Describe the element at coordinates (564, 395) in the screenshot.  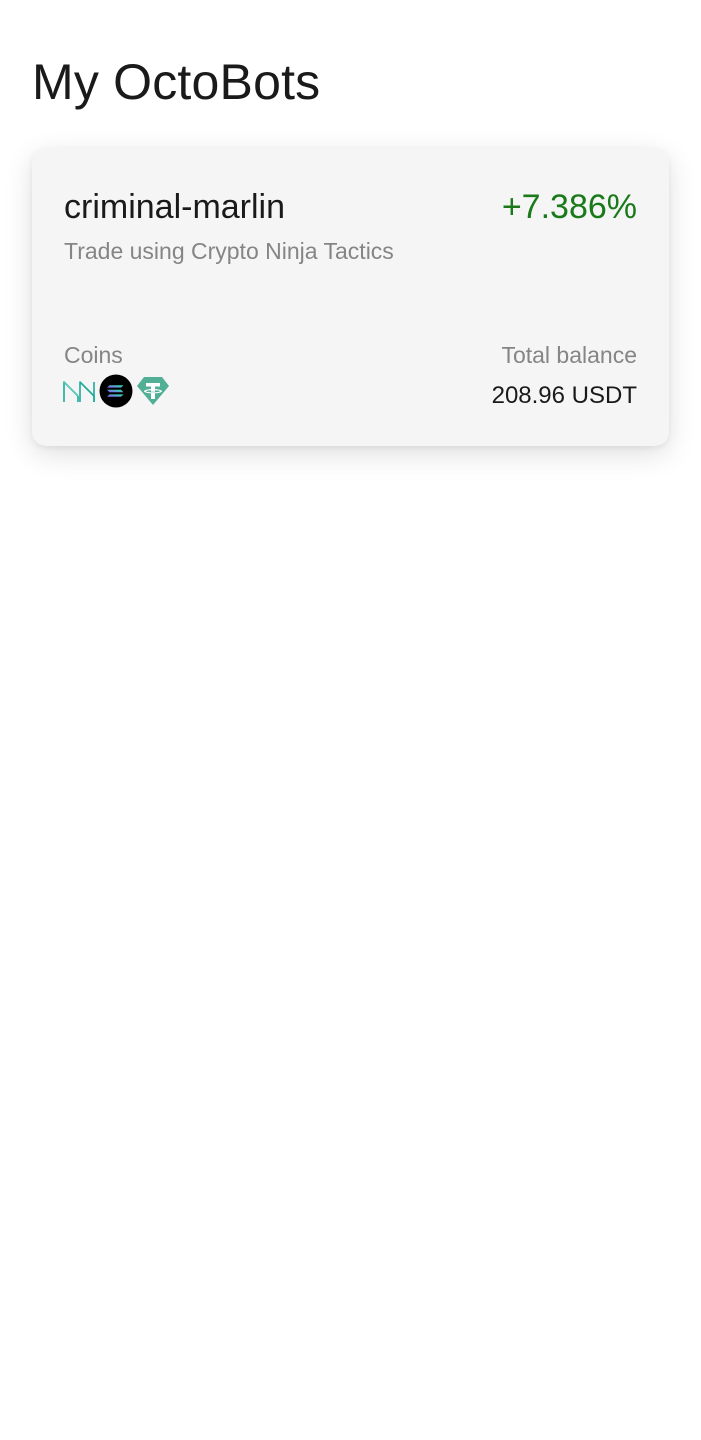
I see `total-balance-value: 208.96 USDT` at that location.